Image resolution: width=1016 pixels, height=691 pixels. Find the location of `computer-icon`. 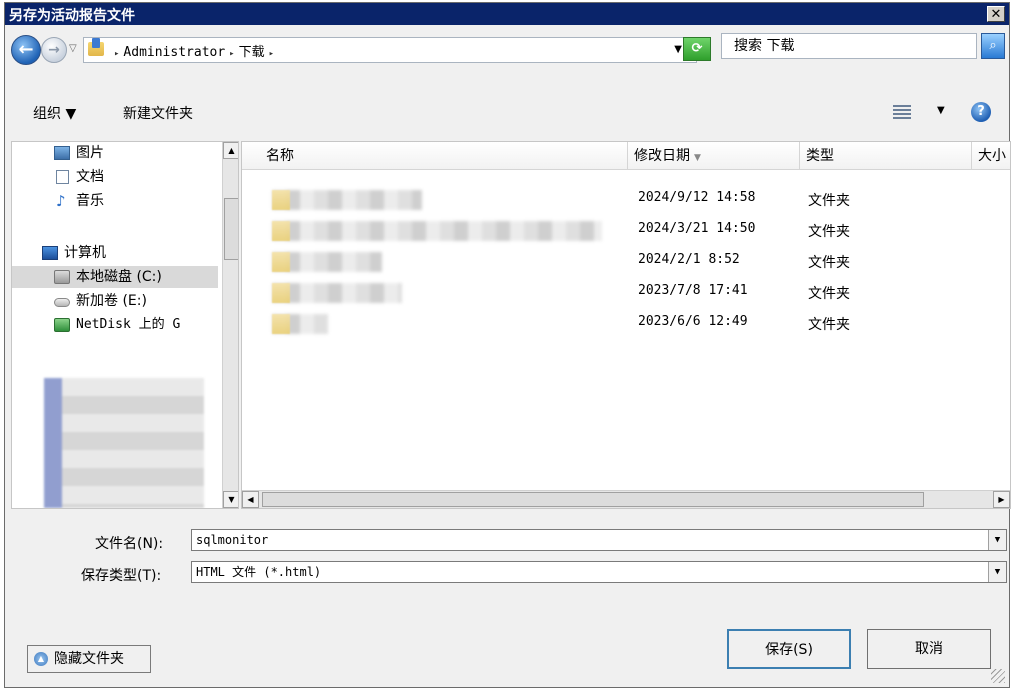

computer-icon is located at coordinates (50, 253).